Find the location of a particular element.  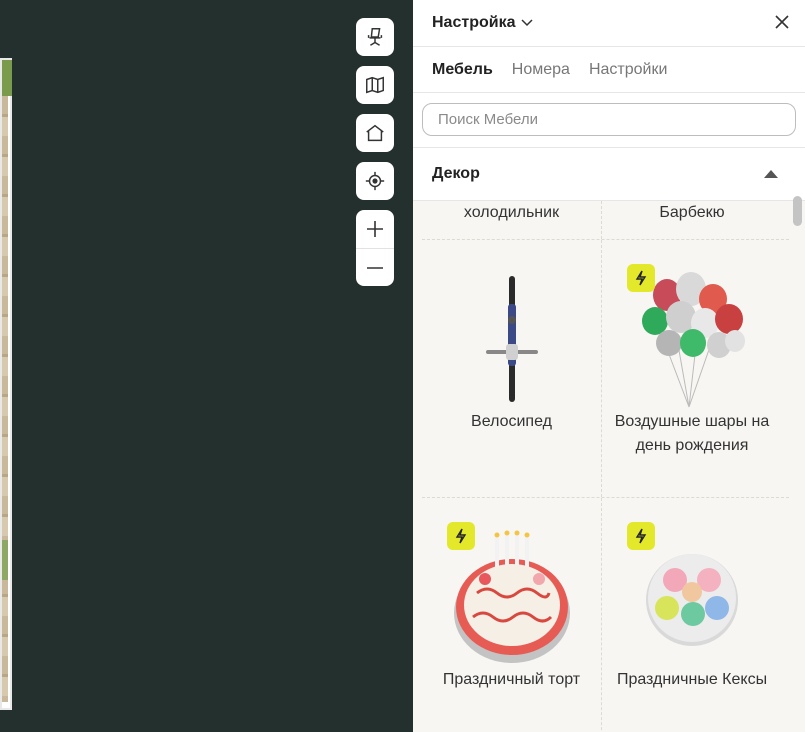

zoom-controls is located at coordinates (375, 248).